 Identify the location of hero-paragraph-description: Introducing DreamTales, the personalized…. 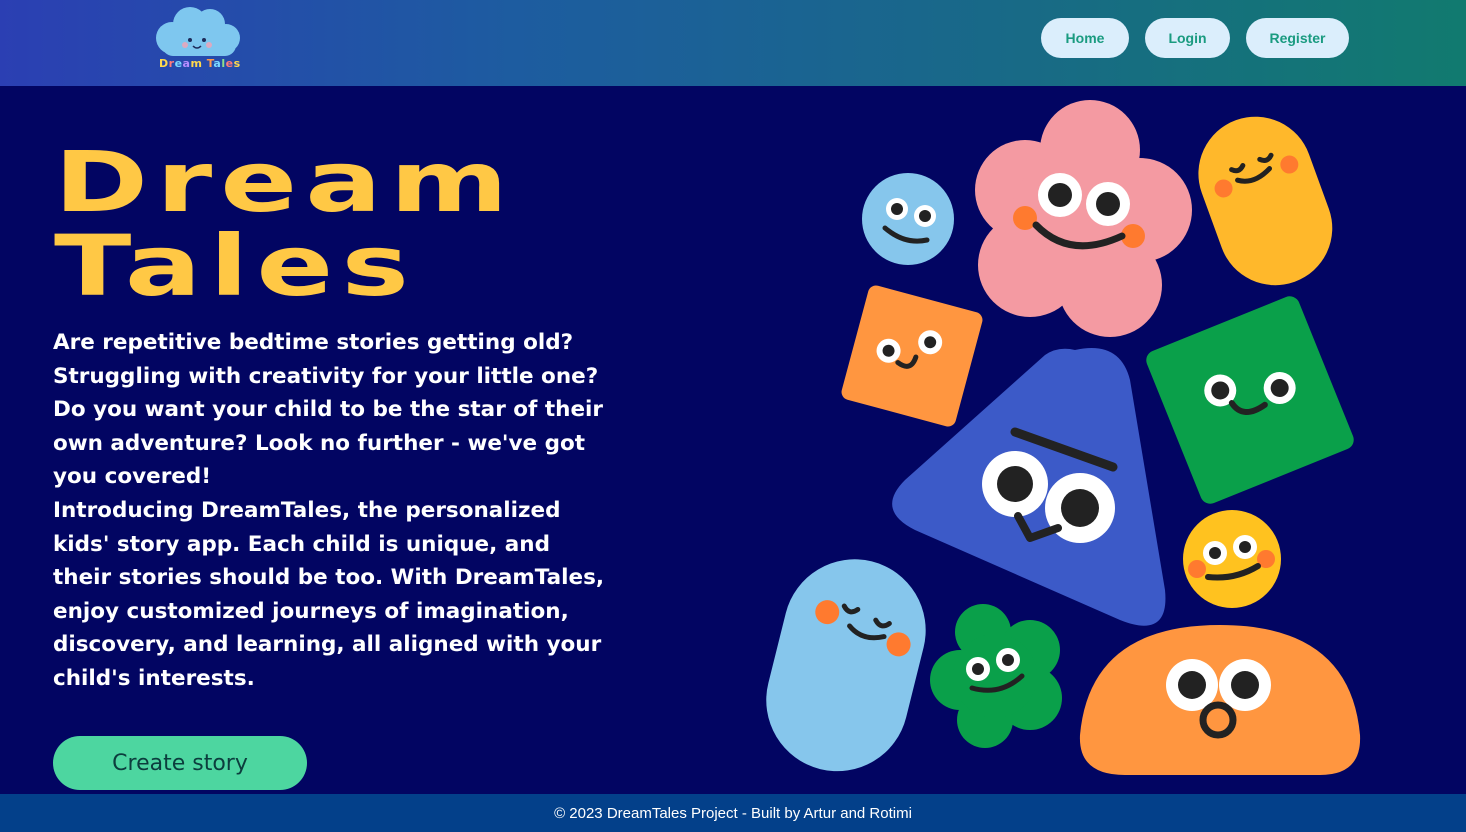
(329, 594).